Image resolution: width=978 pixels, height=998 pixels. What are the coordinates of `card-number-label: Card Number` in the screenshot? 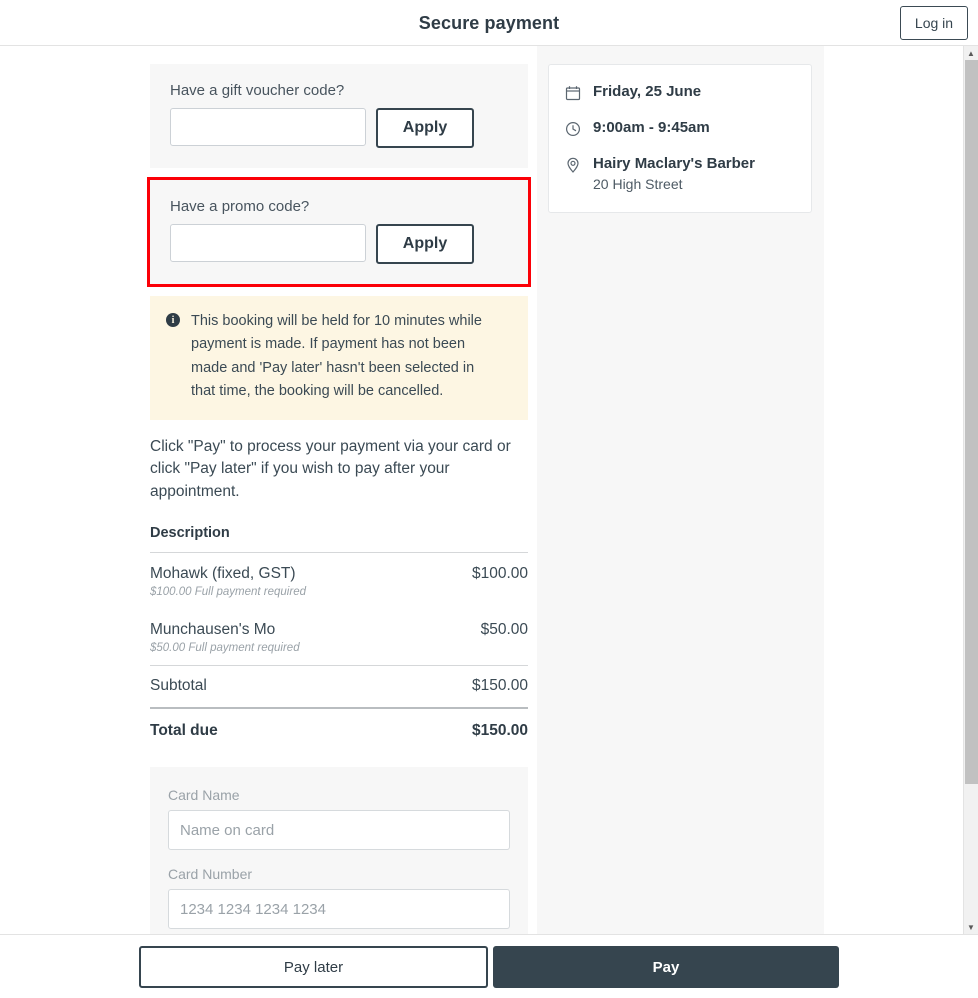 It's located at (210, 874).